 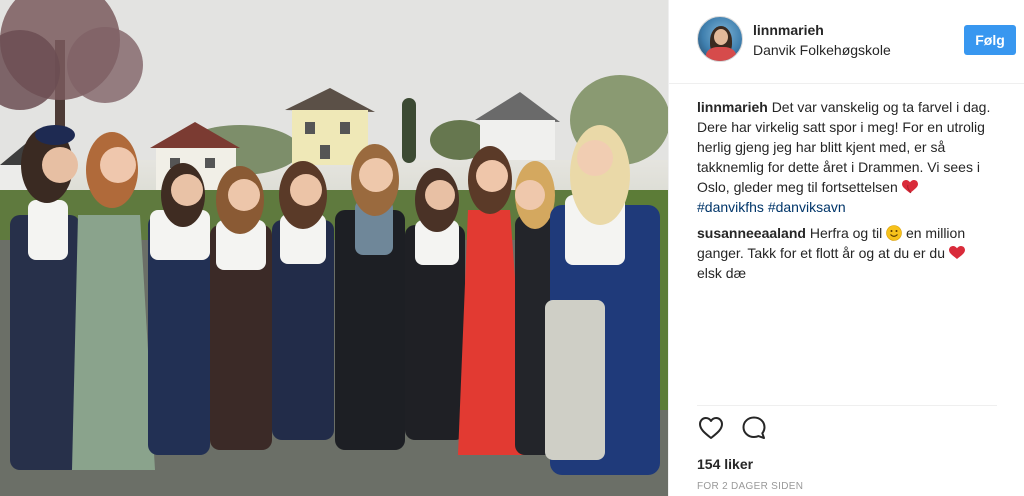 I want to click on header-username: linnmarieh, so click(x=788, y=30).